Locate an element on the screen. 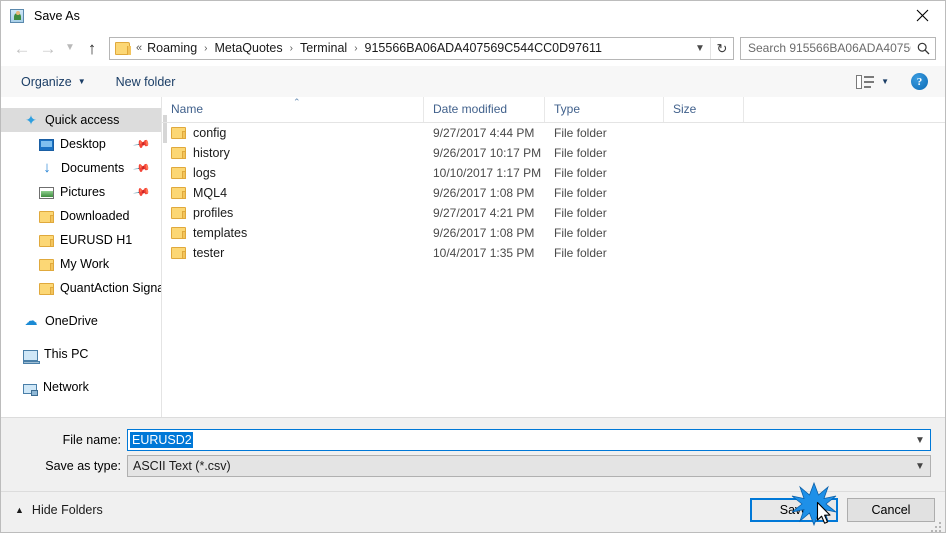 This screenshot has width=946, height=533. sidebar-item-desktop: Desktop 📌 is located at coordinates (81, 144).